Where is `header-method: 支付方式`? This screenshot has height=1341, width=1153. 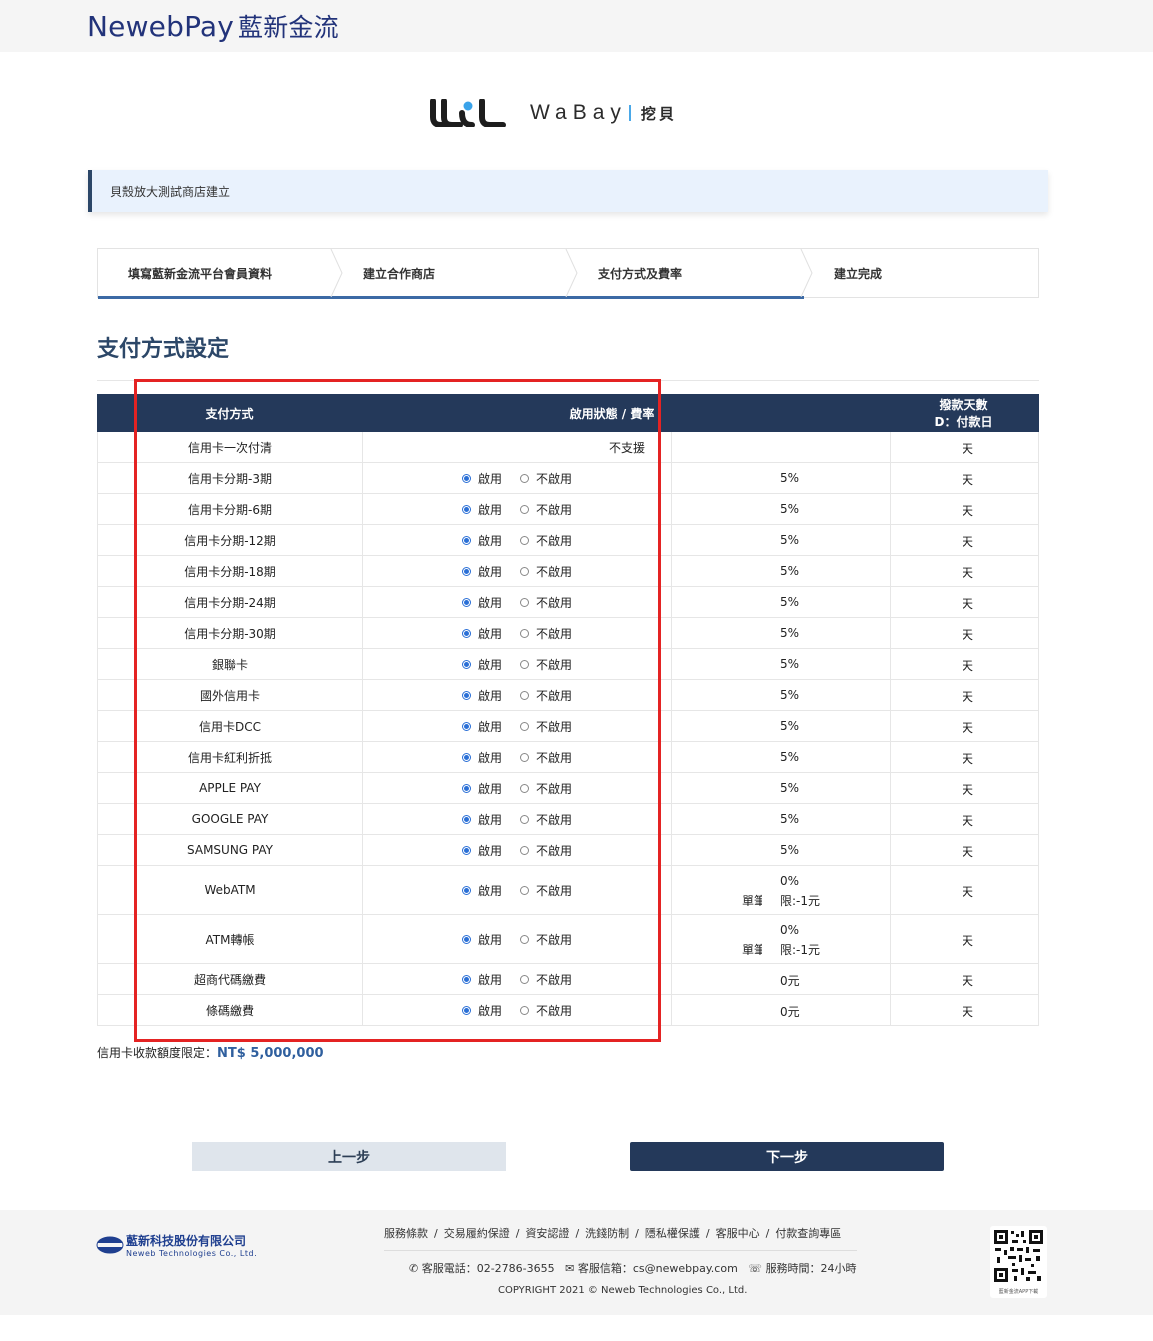 header-method: 支付方式 is located at coordinates (229, 414).